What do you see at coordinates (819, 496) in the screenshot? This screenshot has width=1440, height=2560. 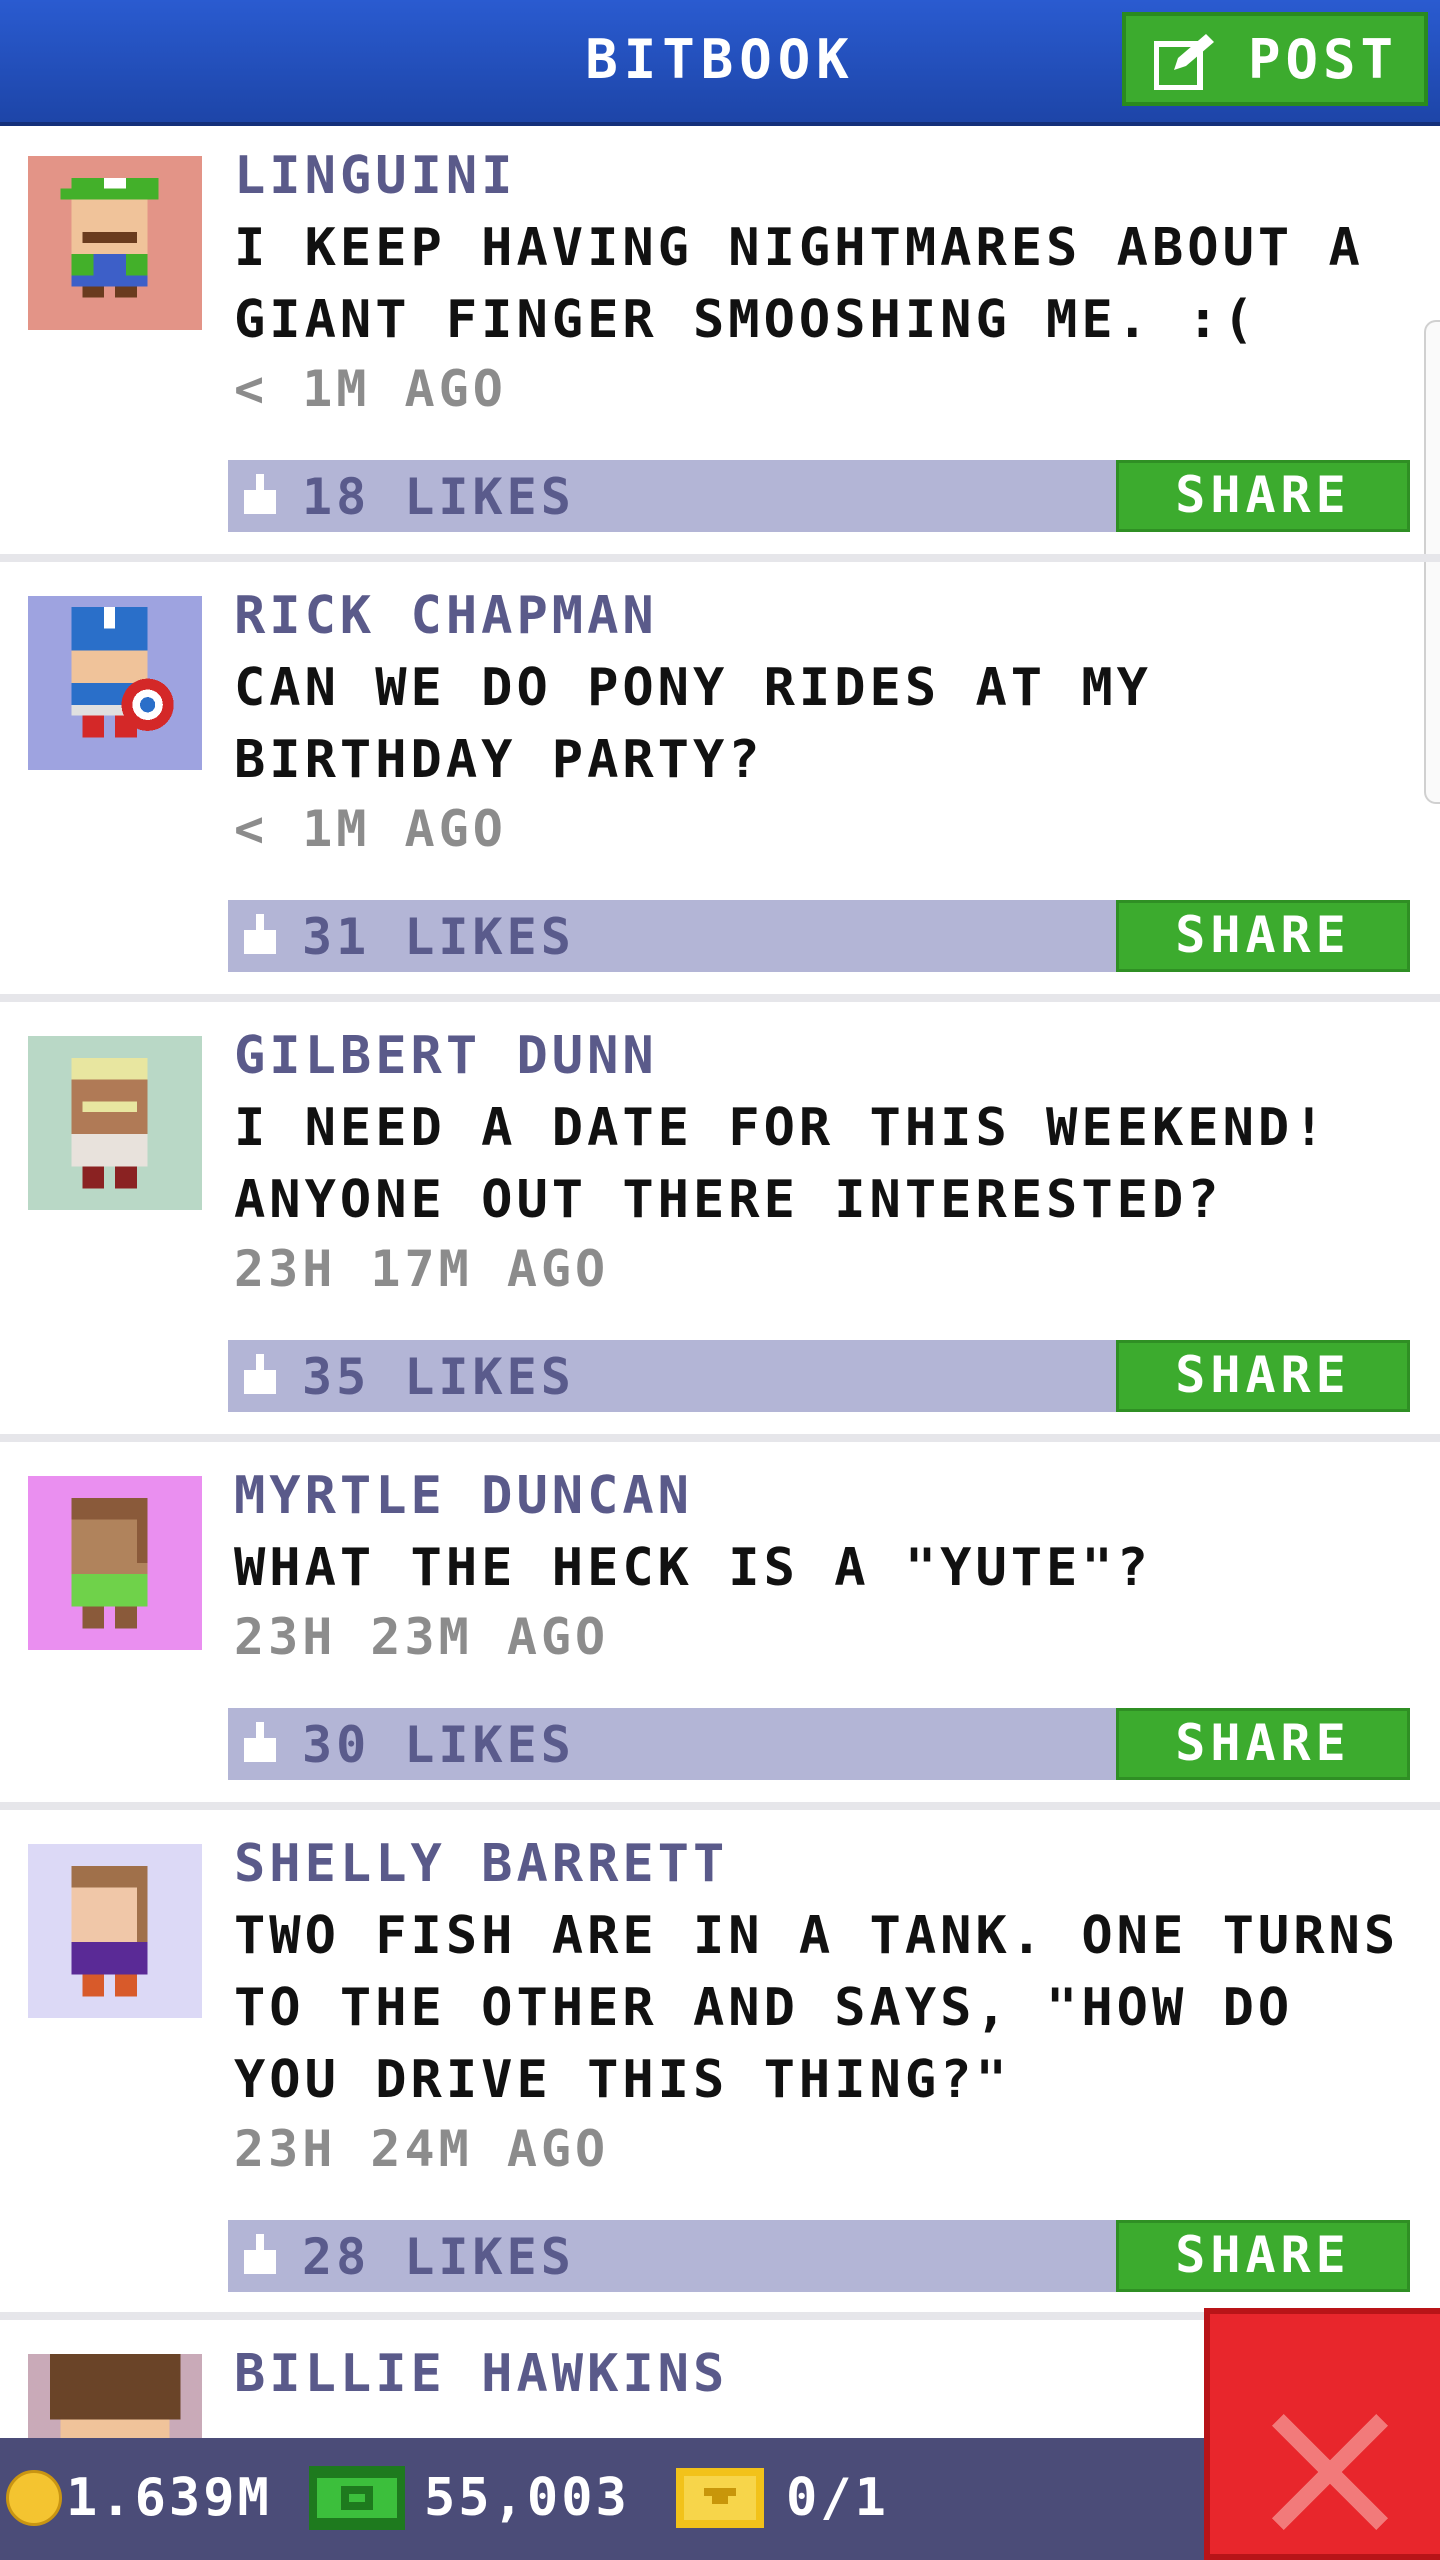 I see `like-bar: 18 LIKES SHARE` at bounding box center [819, 496].